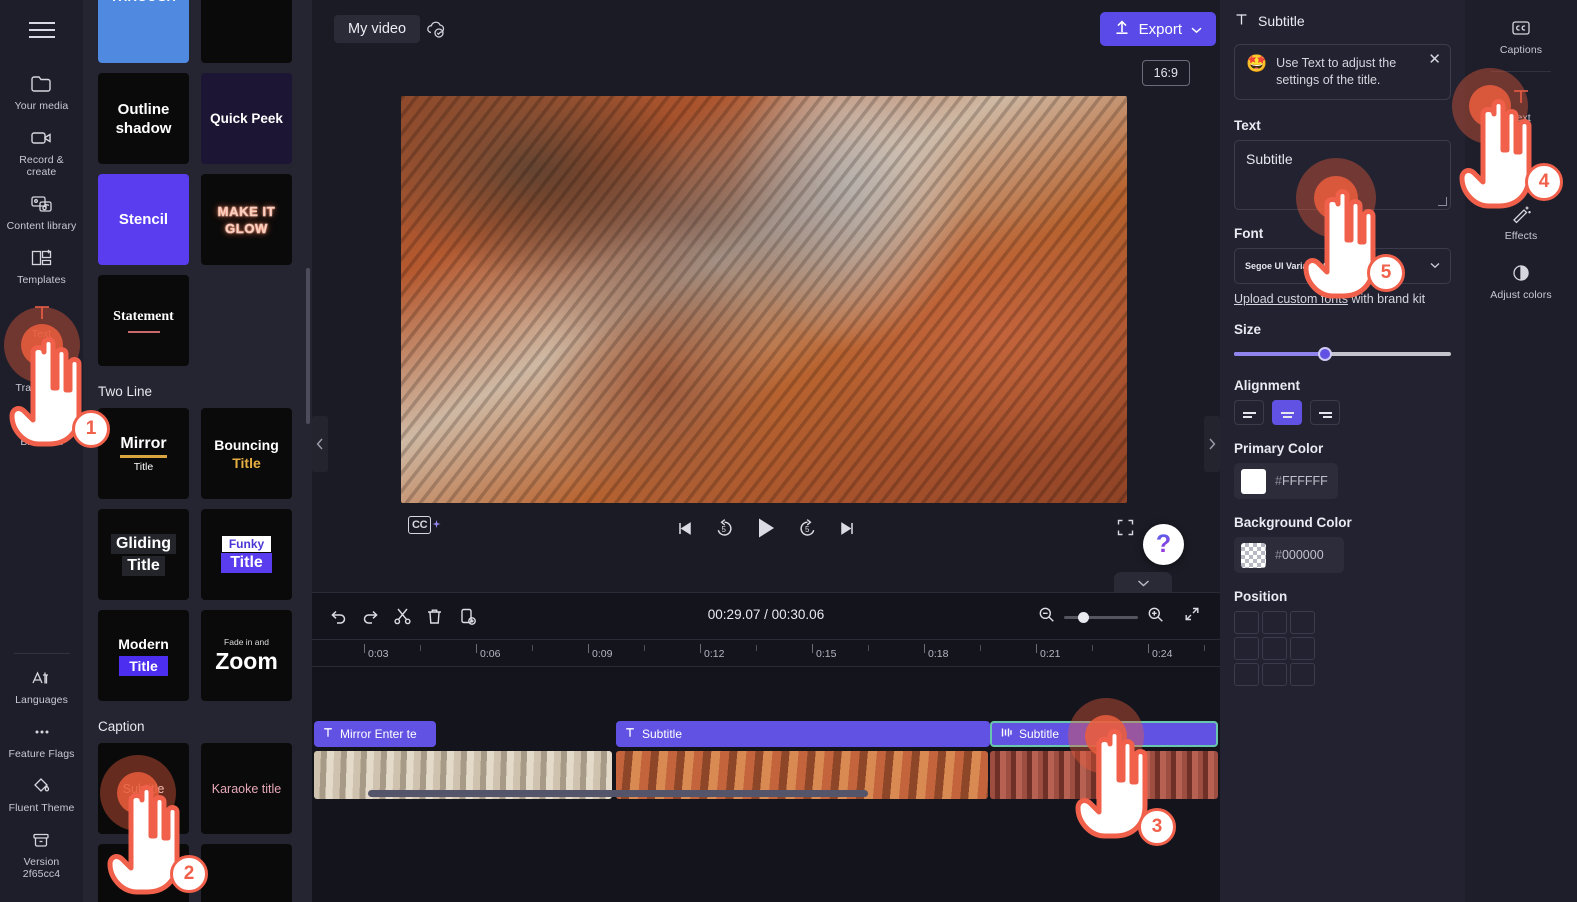 This screenshot has width=1577, height=902. I want to click on template-card: MAKE IT GLOW, so click(246, 219).